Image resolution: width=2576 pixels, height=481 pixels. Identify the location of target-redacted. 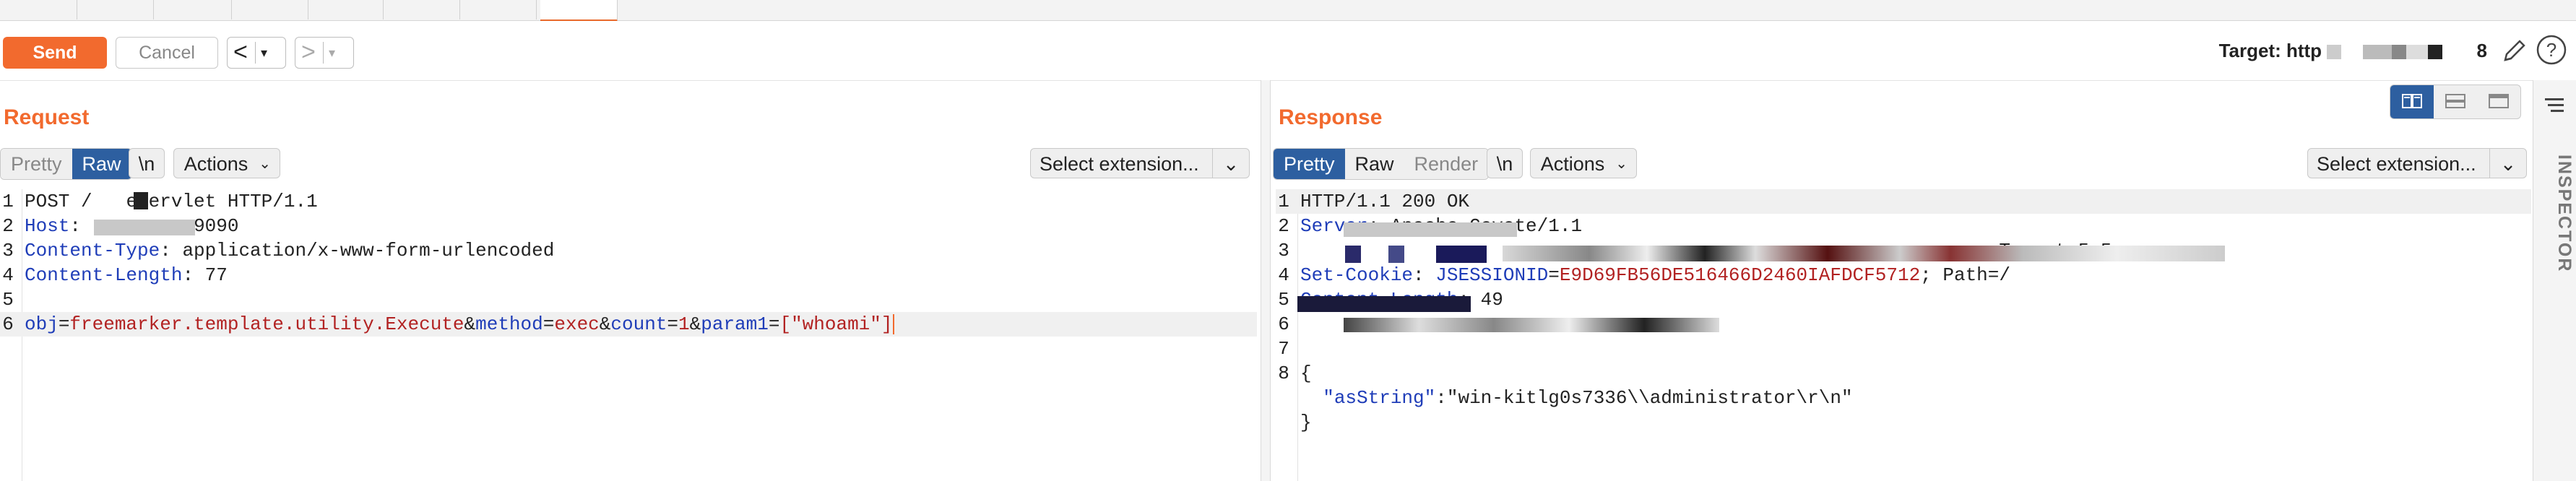
(2399, 52).